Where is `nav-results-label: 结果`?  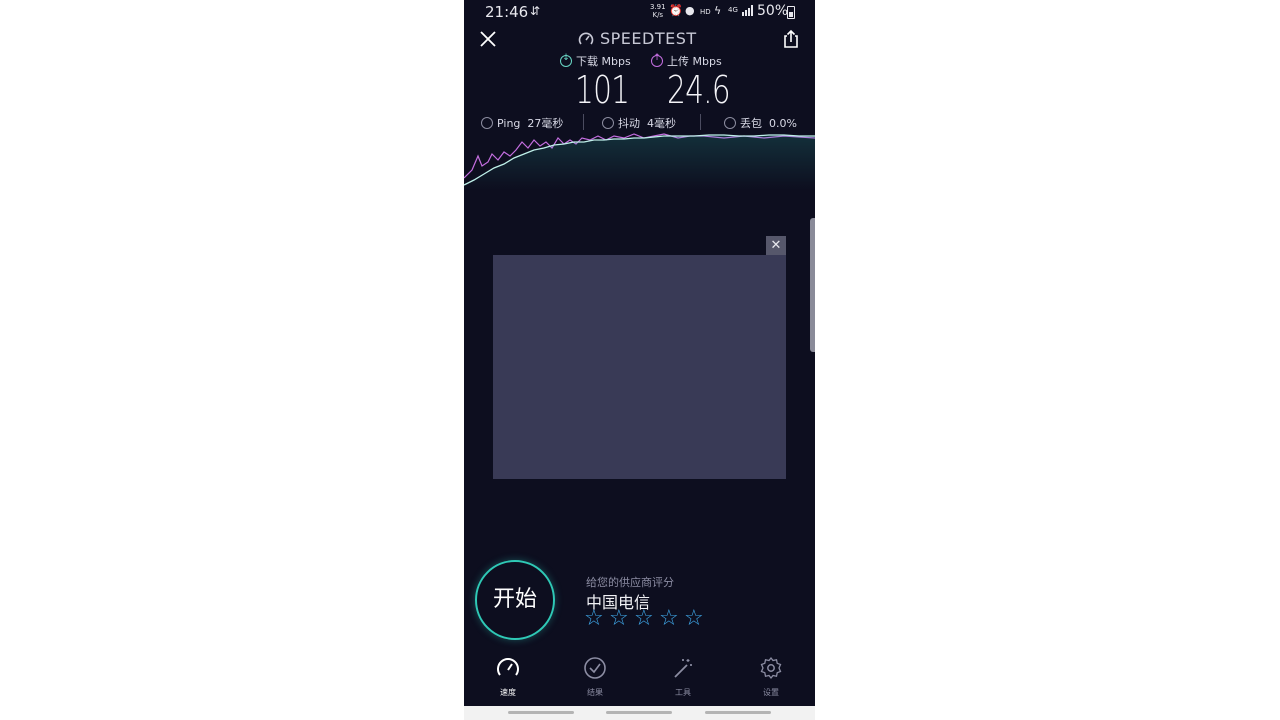
nav-results-label: 结果 is located at coordinates (595, 692).